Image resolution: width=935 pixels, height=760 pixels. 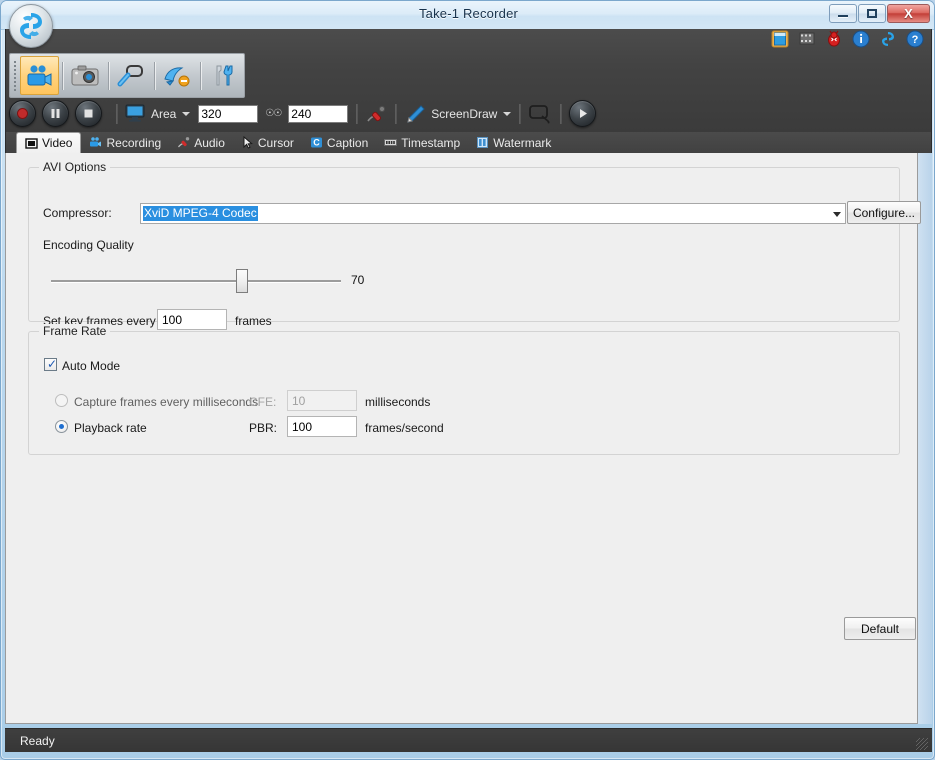 I want to click on encoding-quality-slider, so click(x=196, y=281).